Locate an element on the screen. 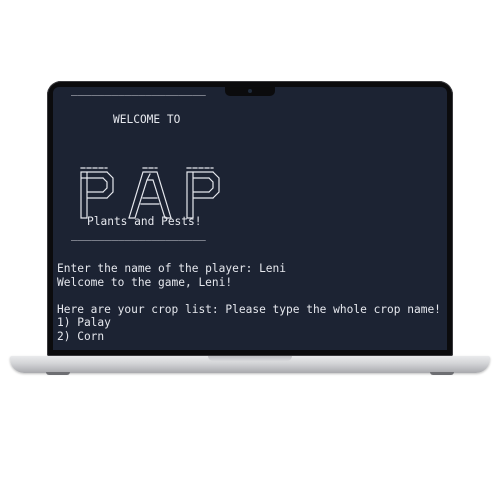 The height and width of the screenshot is (500, 500). pap-ascii-banner is located at coordinates (157, 178).